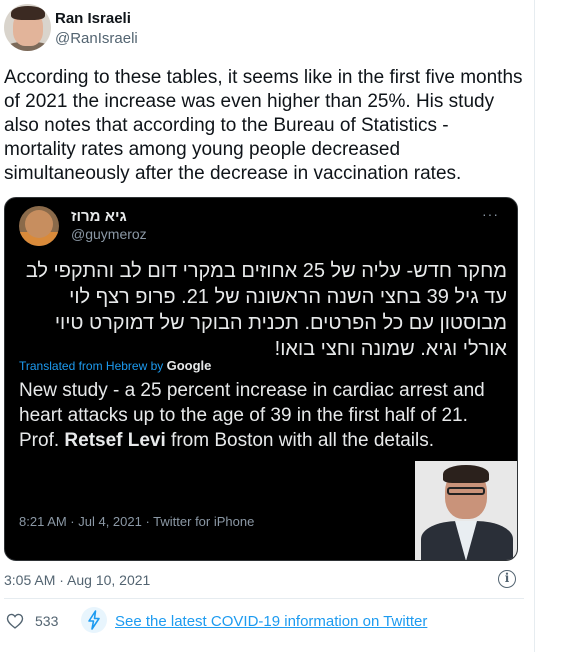 The width and height of the screenshot is (582, 652). Describe the element at coordinates (264, 598) in the screenshot. I see `divider` at that location.